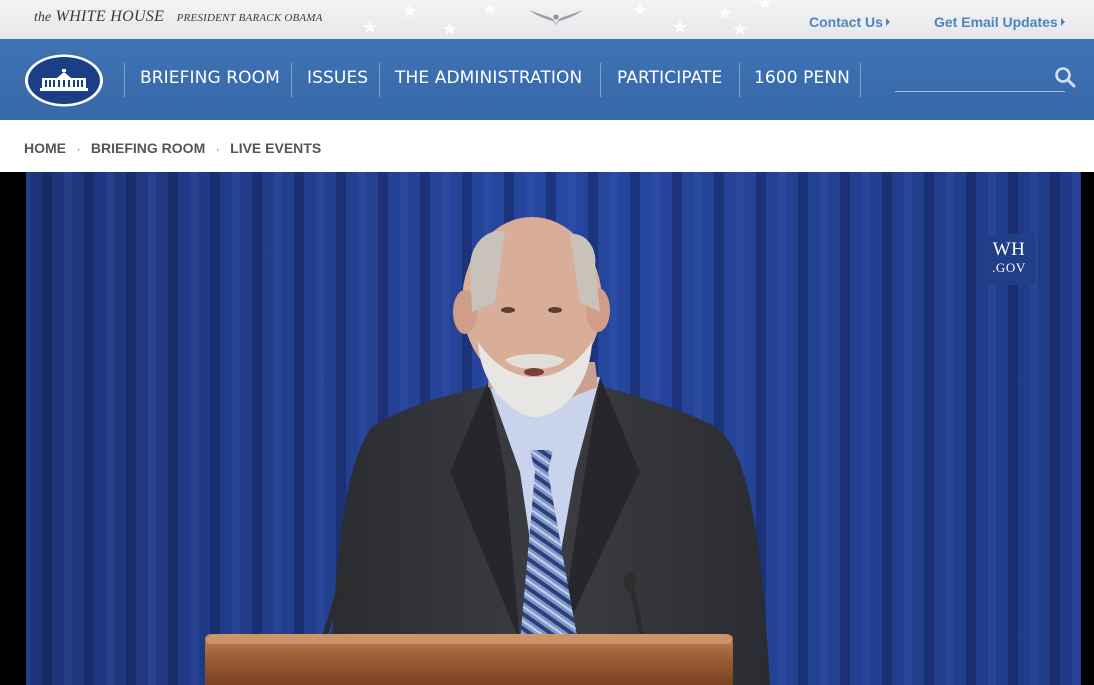  I want to click on site-brand: the WHITE HOUSE PRESIDENT BARACK OBAMA, so click(178, 17).